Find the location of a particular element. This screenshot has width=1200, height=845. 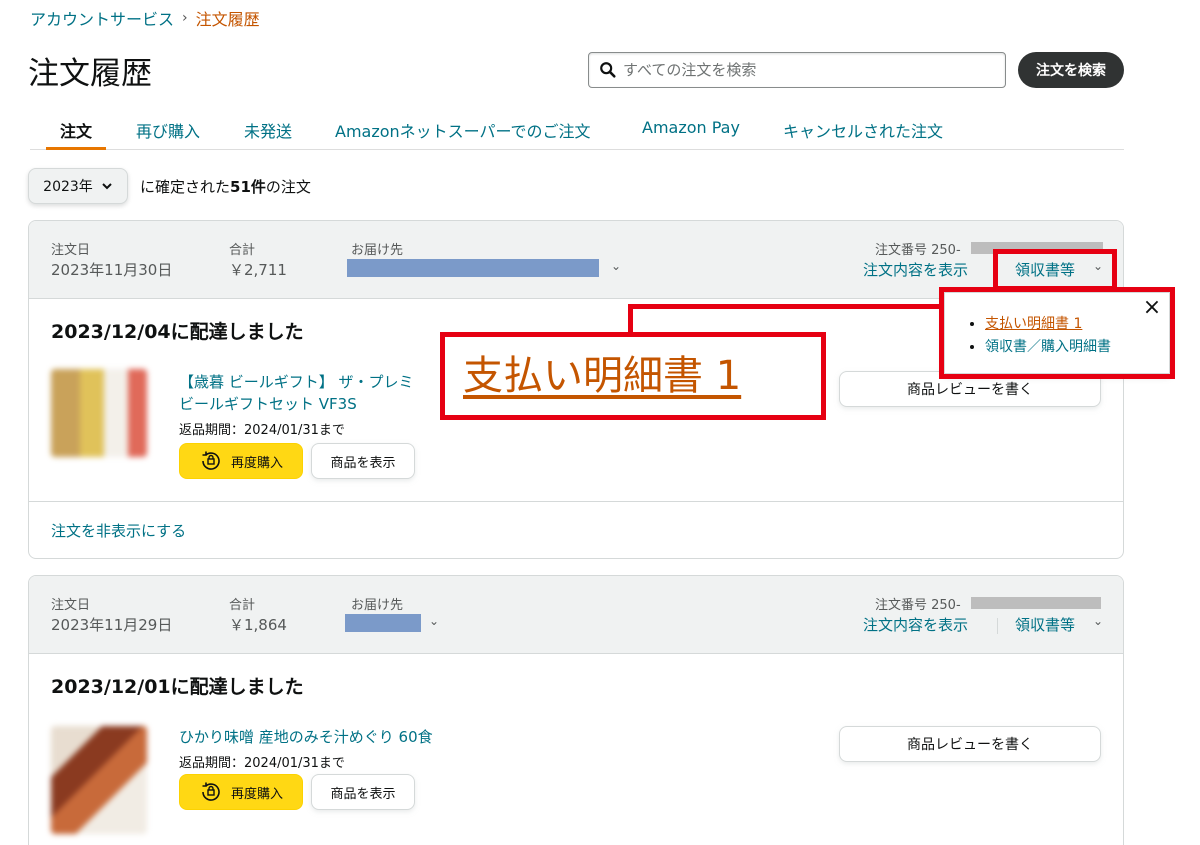

callout-text: 支払い明細書 1 is located at coordinates (602, 376).